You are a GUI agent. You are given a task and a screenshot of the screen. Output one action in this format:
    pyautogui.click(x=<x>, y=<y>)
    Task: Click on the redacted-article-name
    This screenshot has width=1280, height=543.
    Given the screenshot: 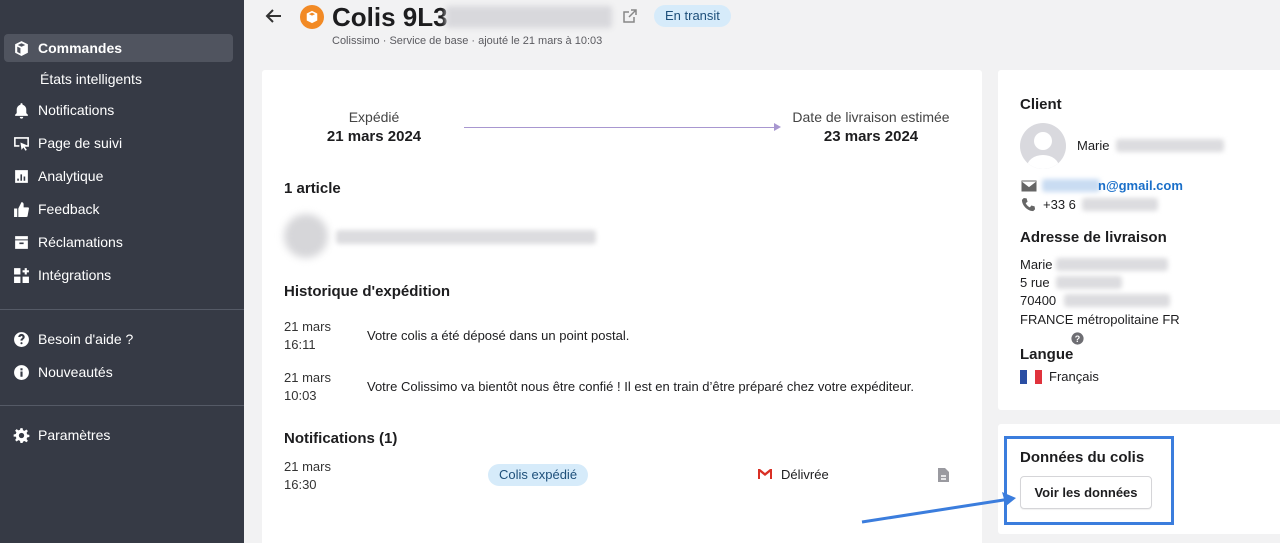 What is the action you would take?
    pyautogui.click(x=466, y=237)
    